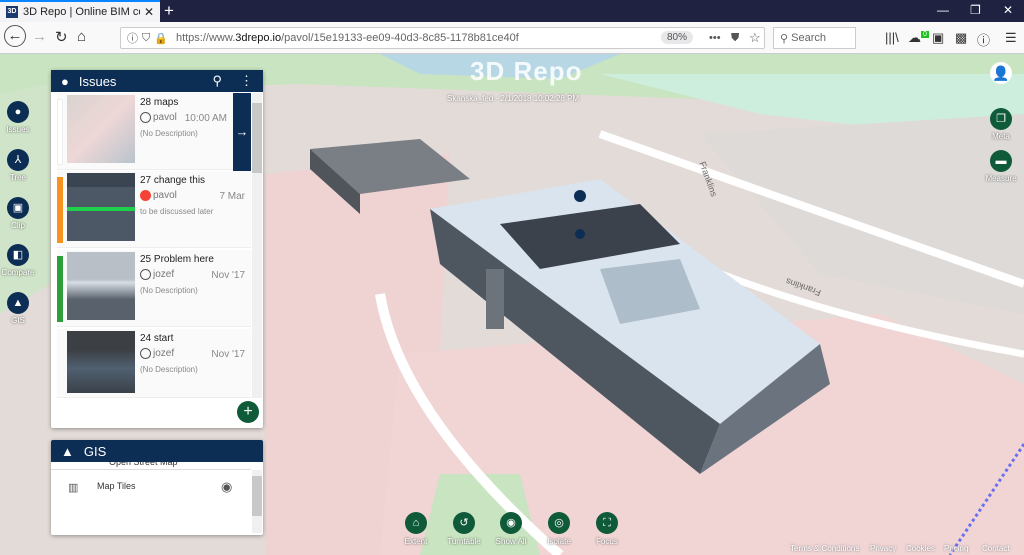 The image size is (1024, 555). What do you see at coordinates (511, 541) in the screenshot?
I see `show-all-label: Show All` at bounding box center [511, 541].